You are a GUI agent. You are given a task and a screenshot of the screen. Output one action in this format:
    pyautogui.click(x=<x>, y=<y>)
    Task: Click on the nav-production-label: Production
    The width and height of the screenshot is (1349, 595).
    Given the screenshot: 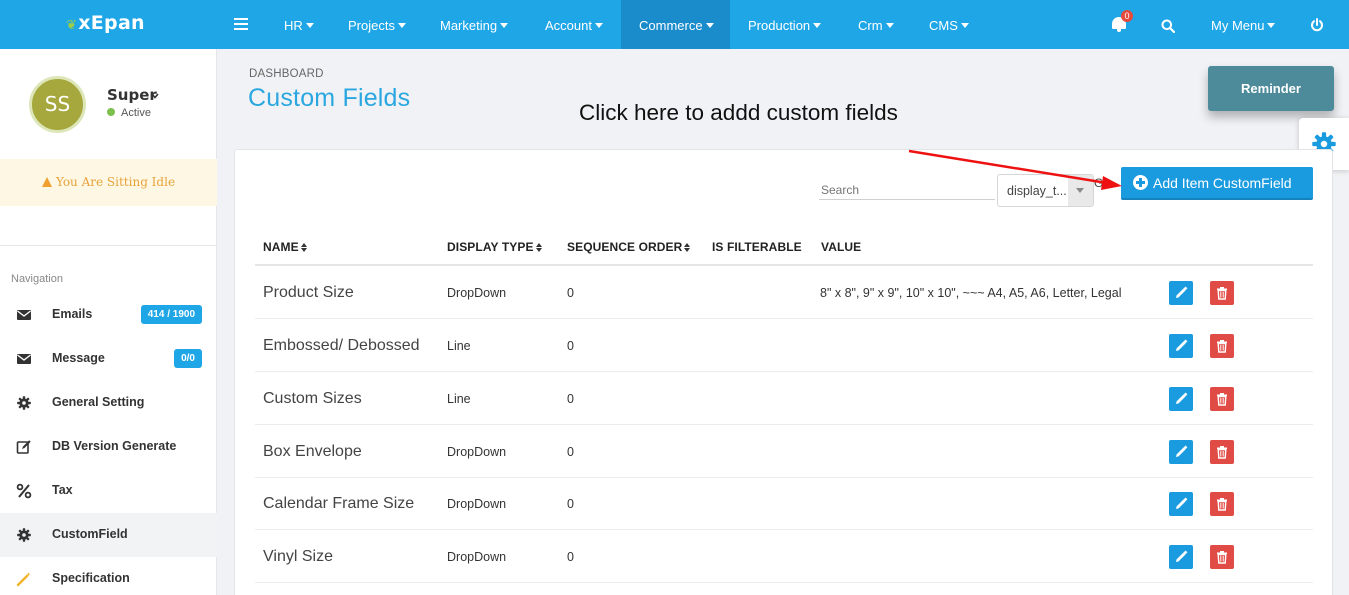 What is the action you would take?
    pyautogui.click(x=779, y=25)
    